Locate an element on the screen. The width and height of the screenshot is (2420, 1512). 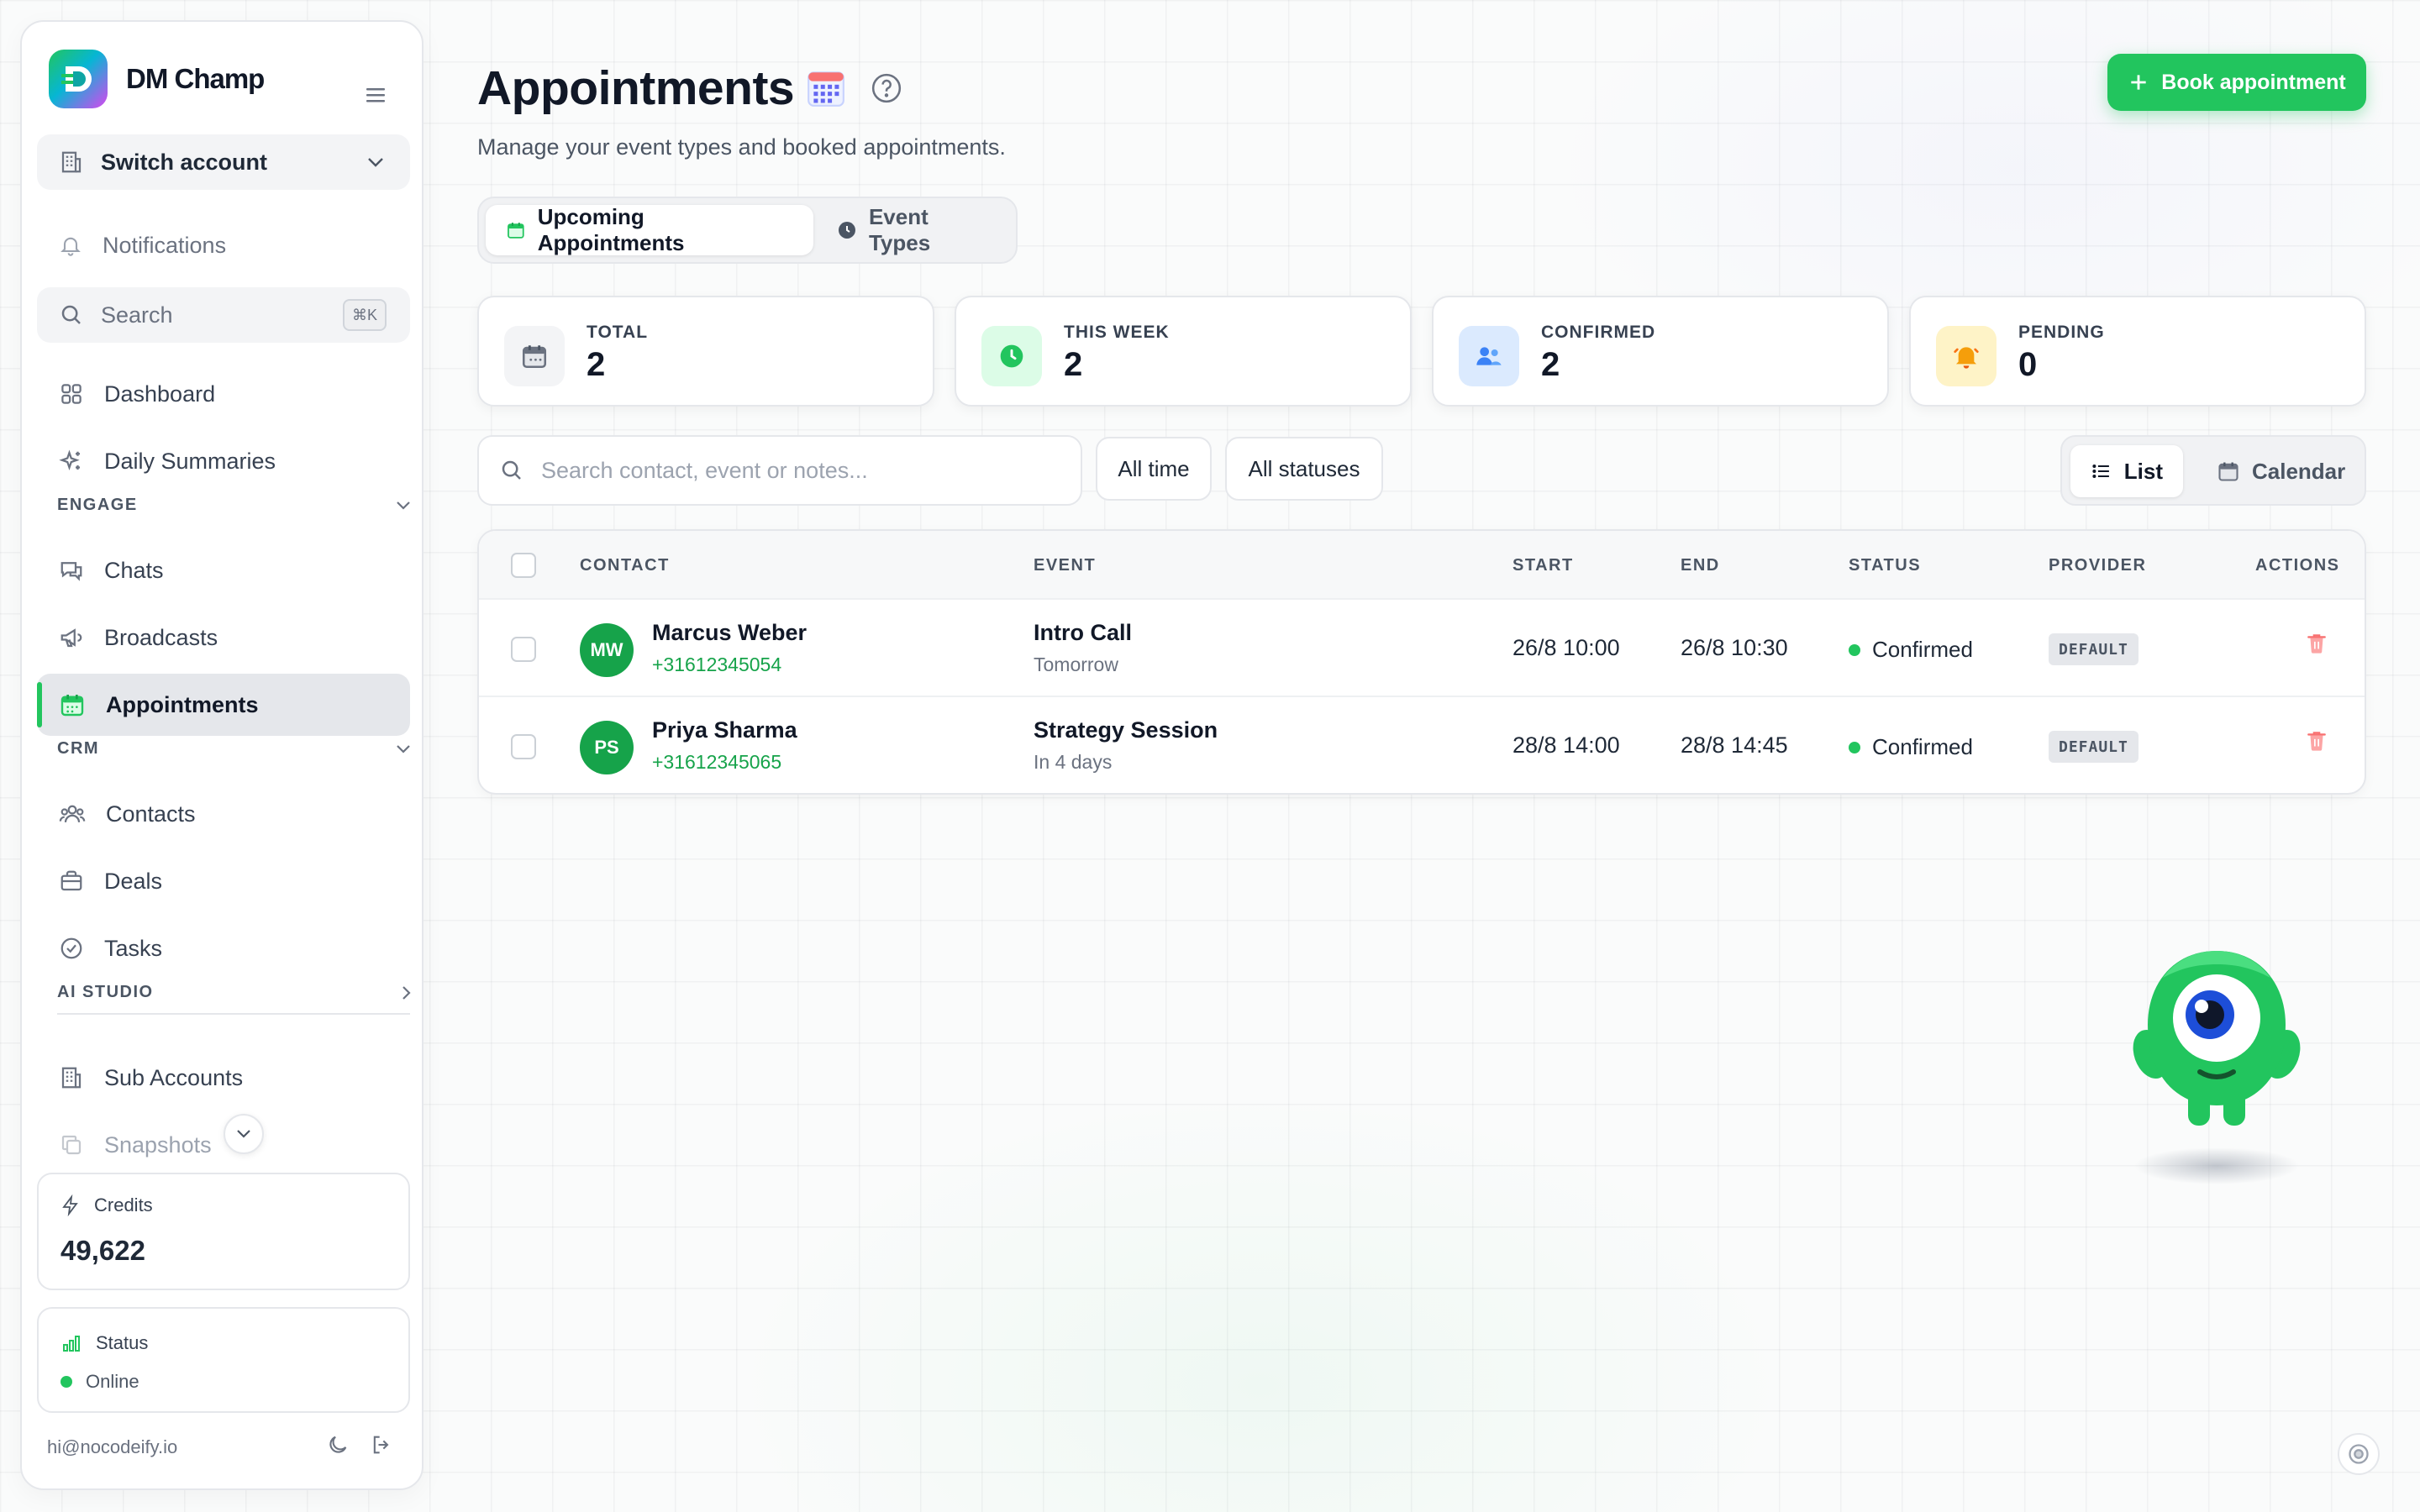
sidebar-item-notifications: Notifications is located at coordinates (224, 245).